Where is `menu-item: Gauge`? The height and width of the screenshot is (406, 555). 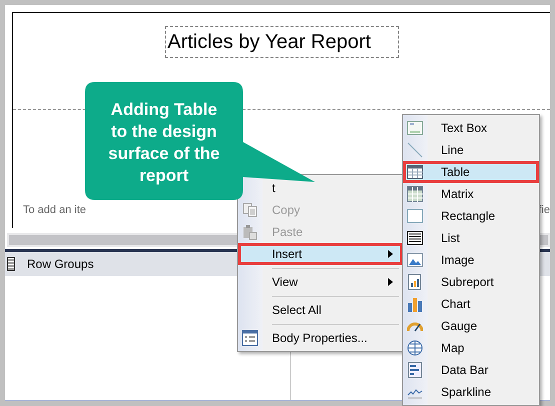
menu-item: Gauge is located at coordinates (471, 326).